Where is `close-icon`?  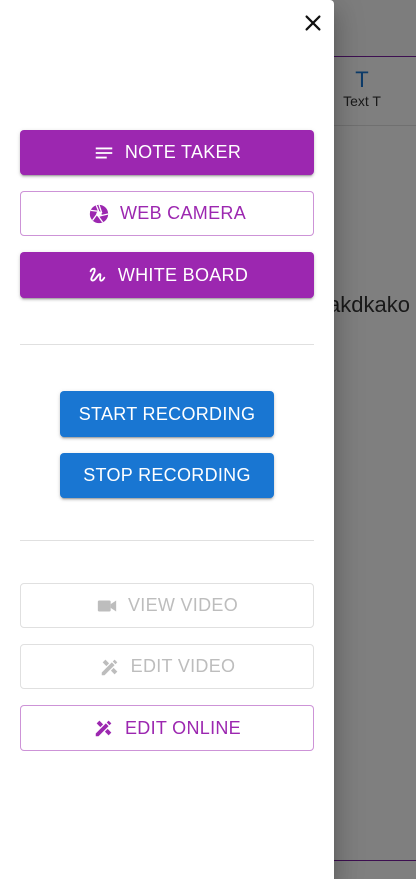
close-icon is located at coordinates (313, 23).